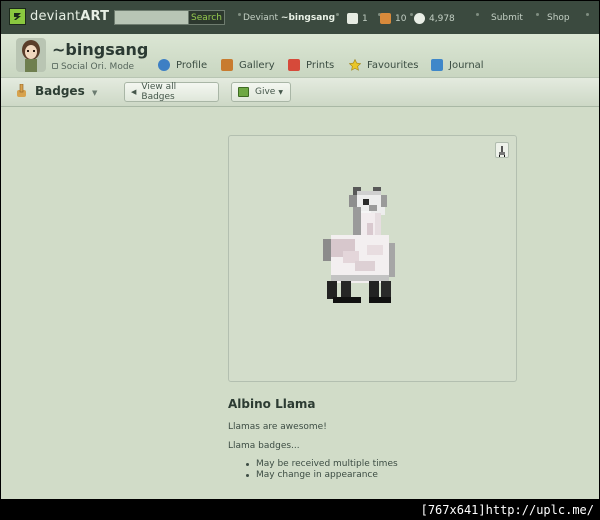 The height and width of the screenshot is (520, 600). I want to click on deviations-icon, so click(385, 18).